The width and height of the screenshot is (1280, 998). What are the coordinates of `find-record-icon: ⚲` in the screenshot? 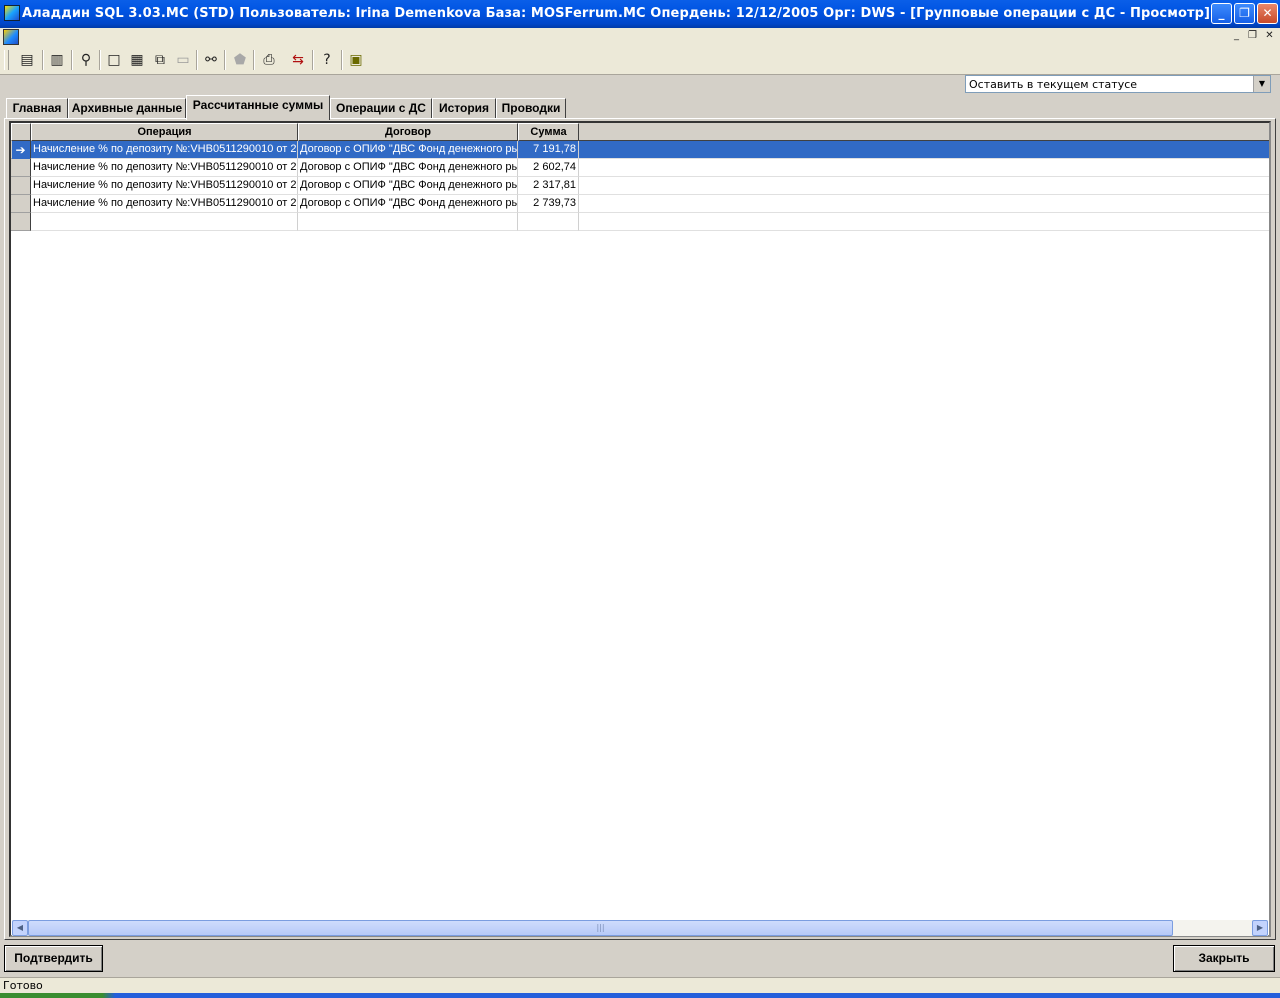 It's located at (86, 60).